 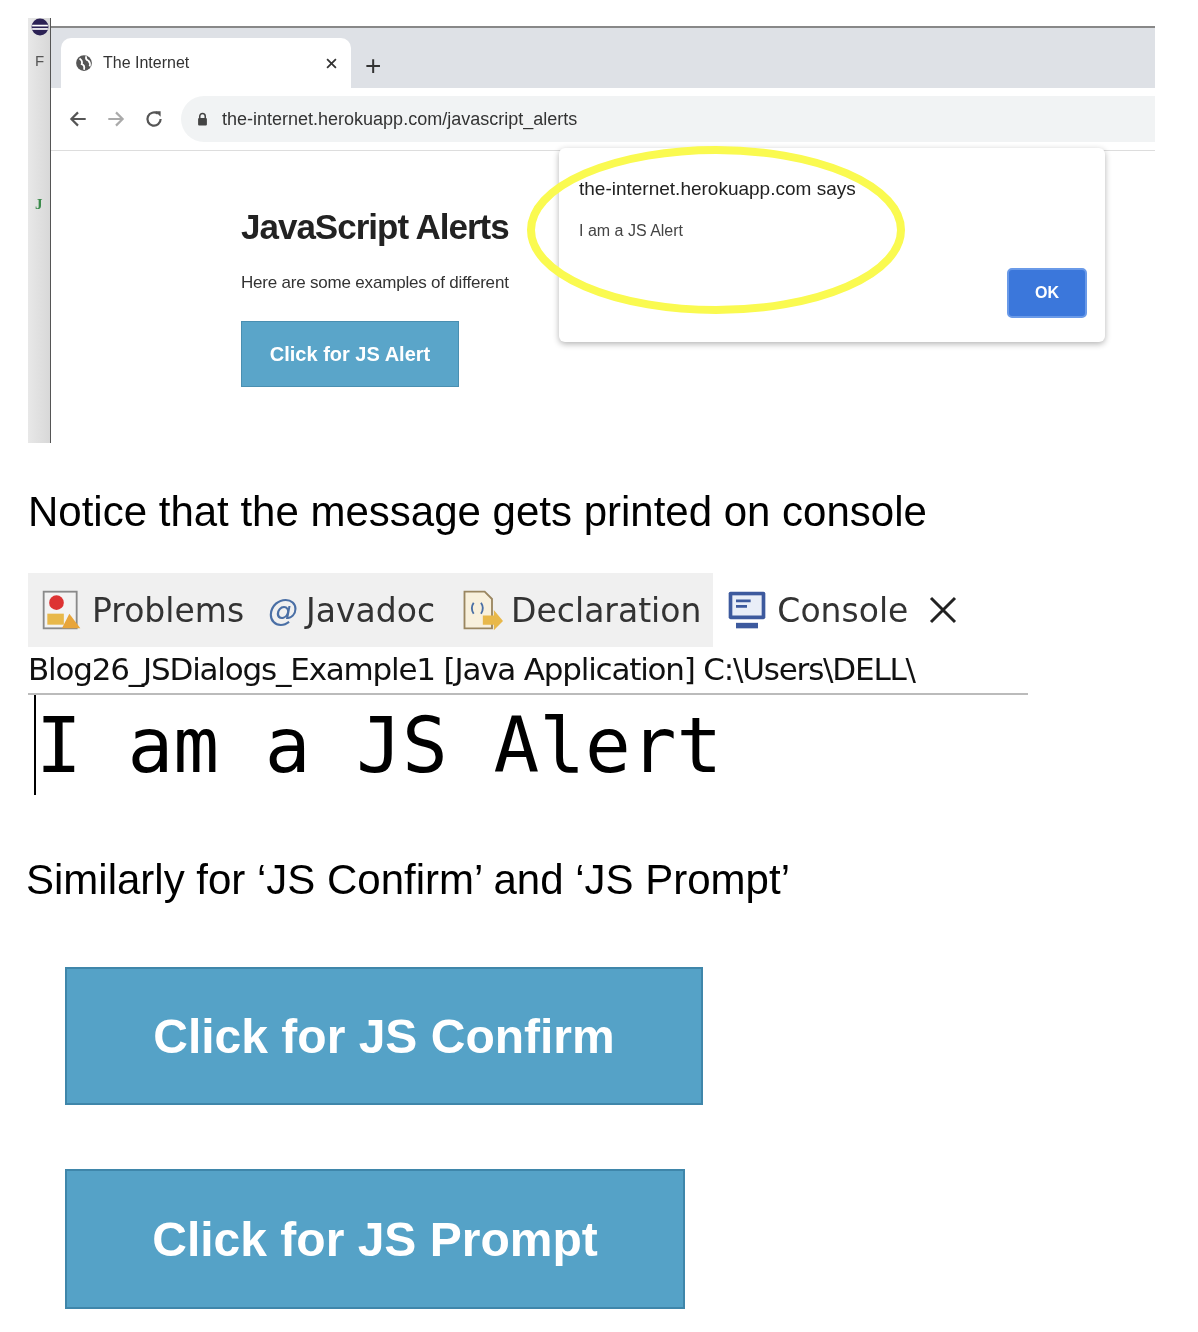 I want to click on tab-label: Declaration, so click(x=606, y=610).